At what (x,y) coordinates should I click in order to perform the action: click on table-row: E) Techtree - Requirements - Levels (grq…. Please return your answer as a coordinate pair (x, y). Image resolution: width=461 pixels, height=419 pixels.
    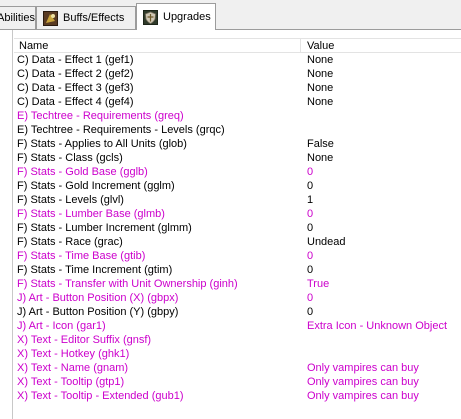
    Looking at the image, I should click on (237, 130).